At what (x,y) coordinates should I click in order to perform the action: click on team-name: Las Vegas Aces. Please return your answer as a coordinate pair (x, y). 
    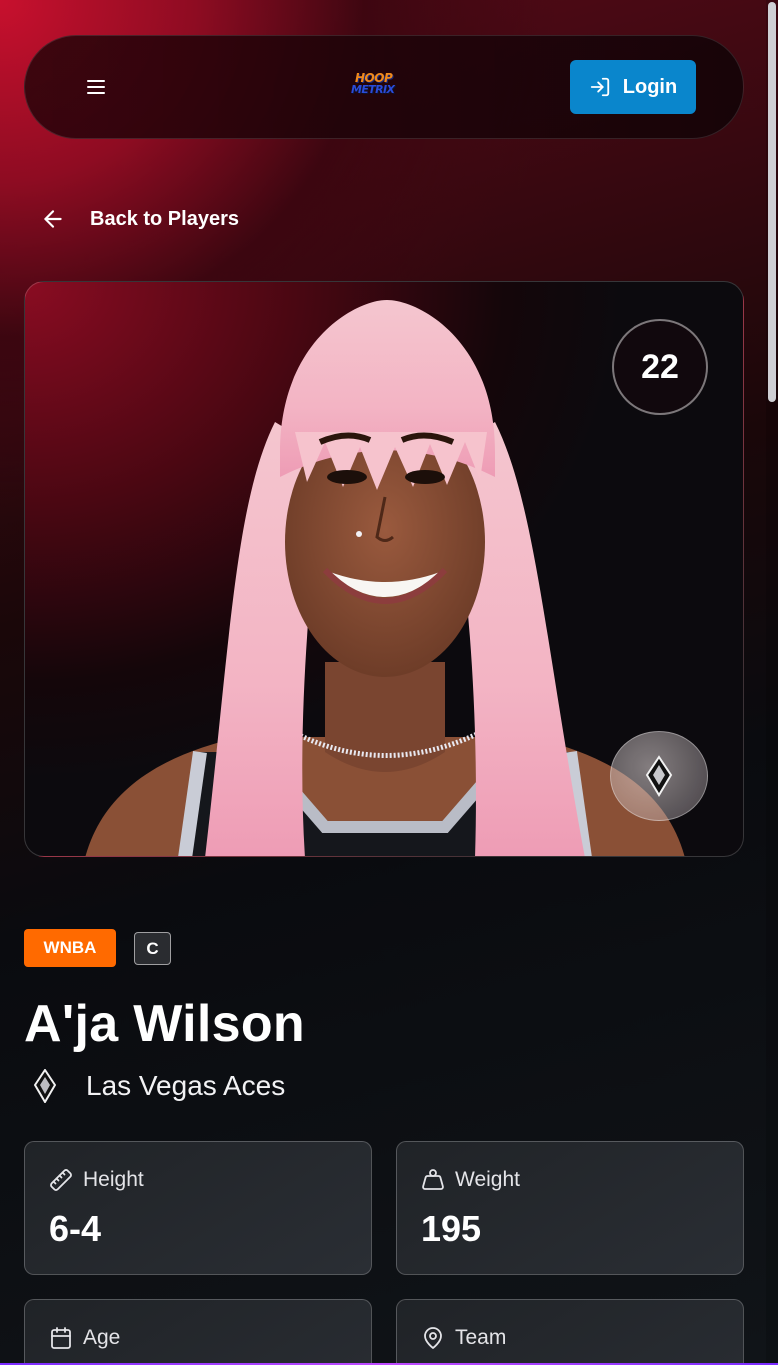
    Looking at the image, I should click on (186, 1085).